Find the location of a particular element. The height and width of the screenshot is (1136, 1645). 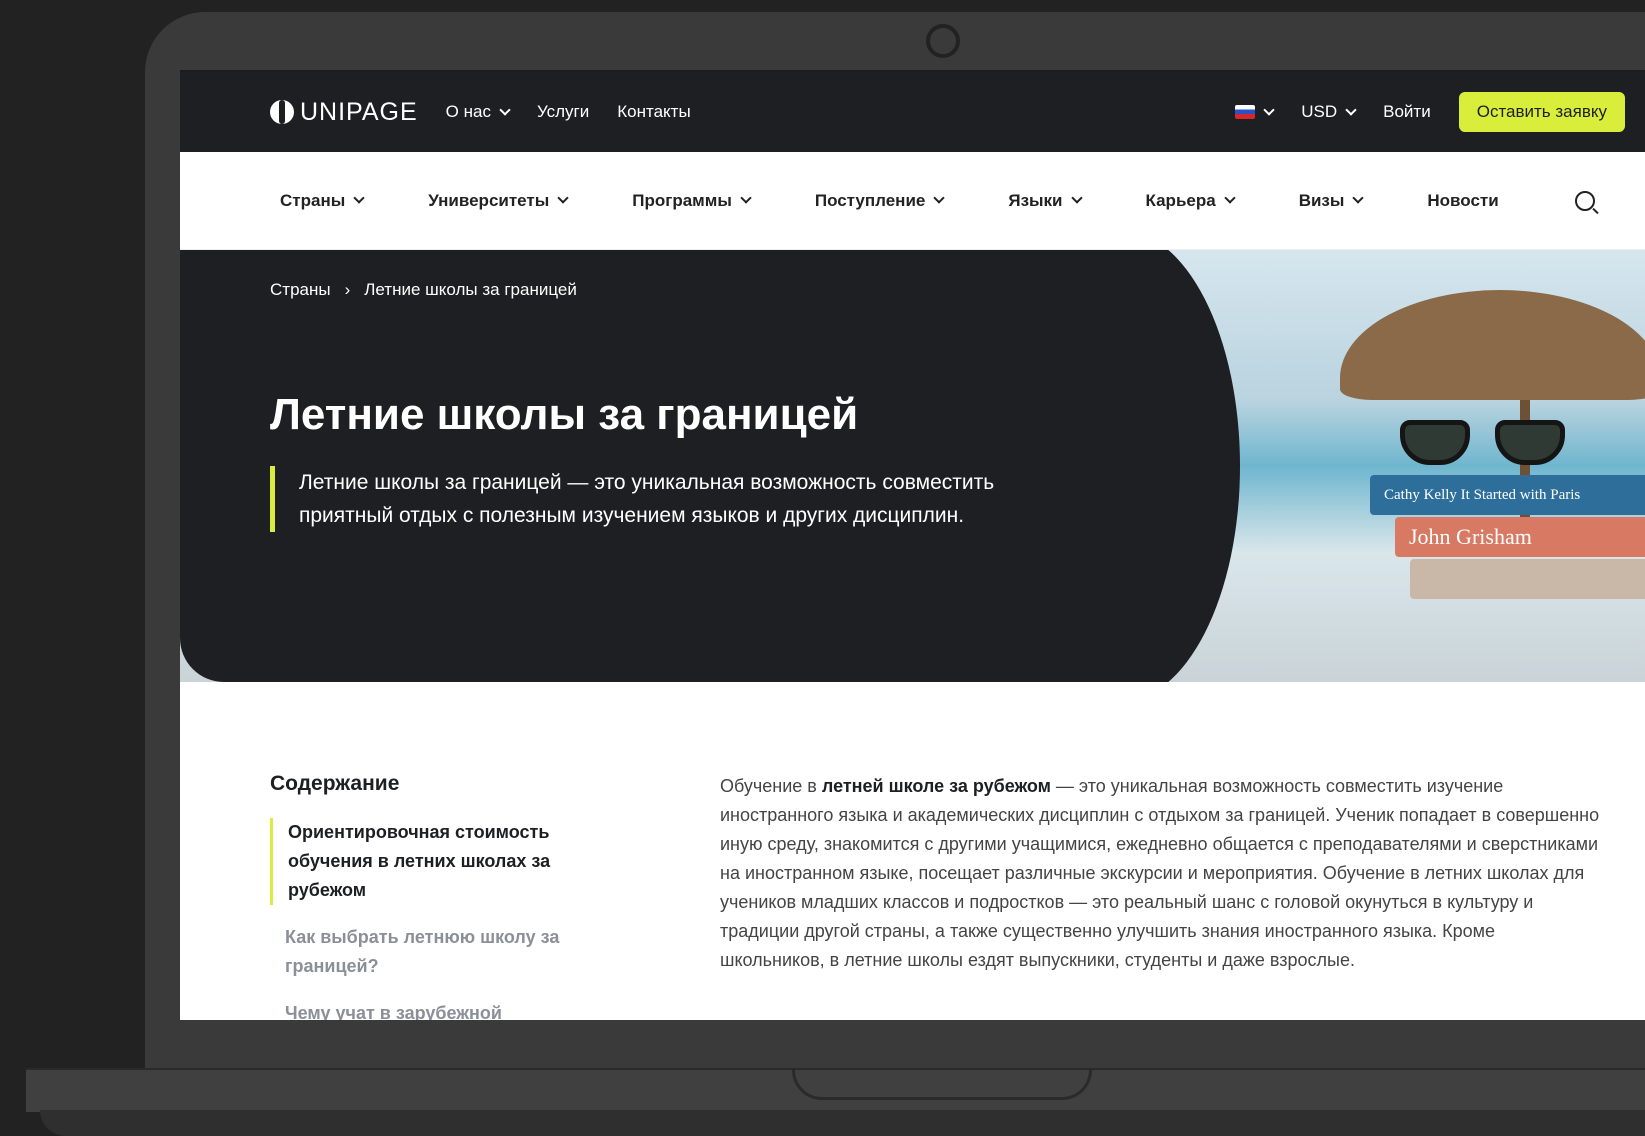

top-right-controls: USD Войти Оставить заявку is located at coordinates (1430, 112).